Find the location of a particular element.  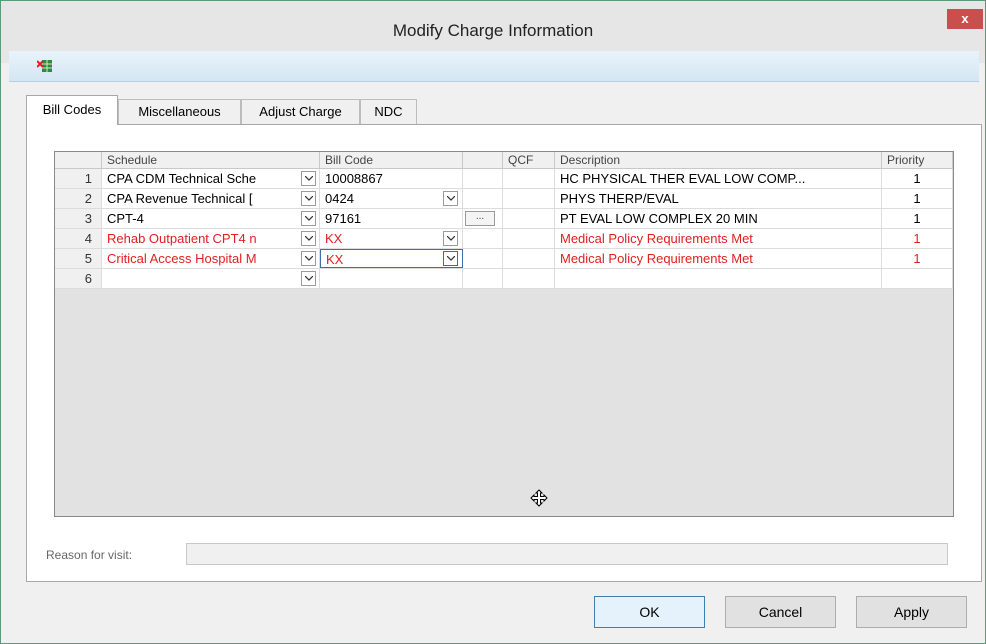

bill-code-cell: KX is located at coordinates (391, 238).